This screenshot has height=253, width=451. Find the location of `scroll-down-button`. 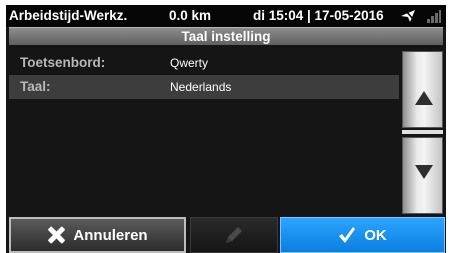

scroll-down-button is located at coordinates (422, 175).